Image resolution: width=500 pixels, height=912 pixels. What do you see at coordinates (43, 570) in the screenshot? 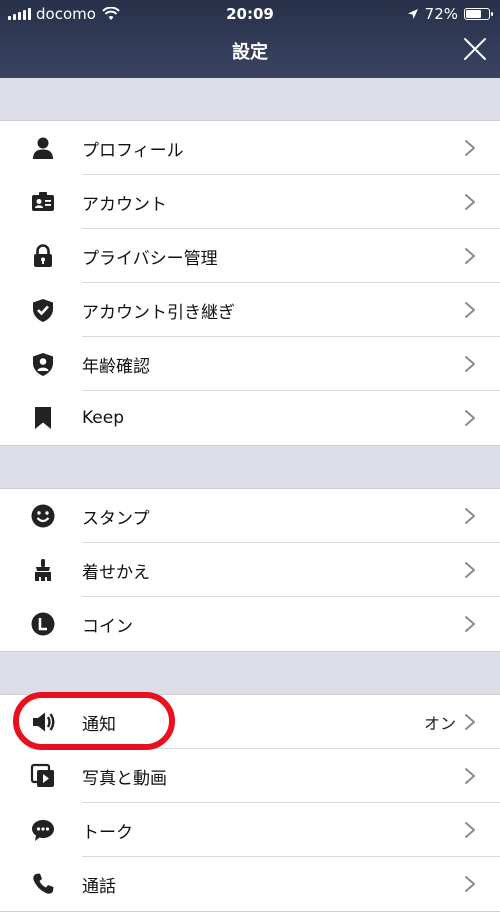
I see `brush-icon` at bounding box center [43, 570].